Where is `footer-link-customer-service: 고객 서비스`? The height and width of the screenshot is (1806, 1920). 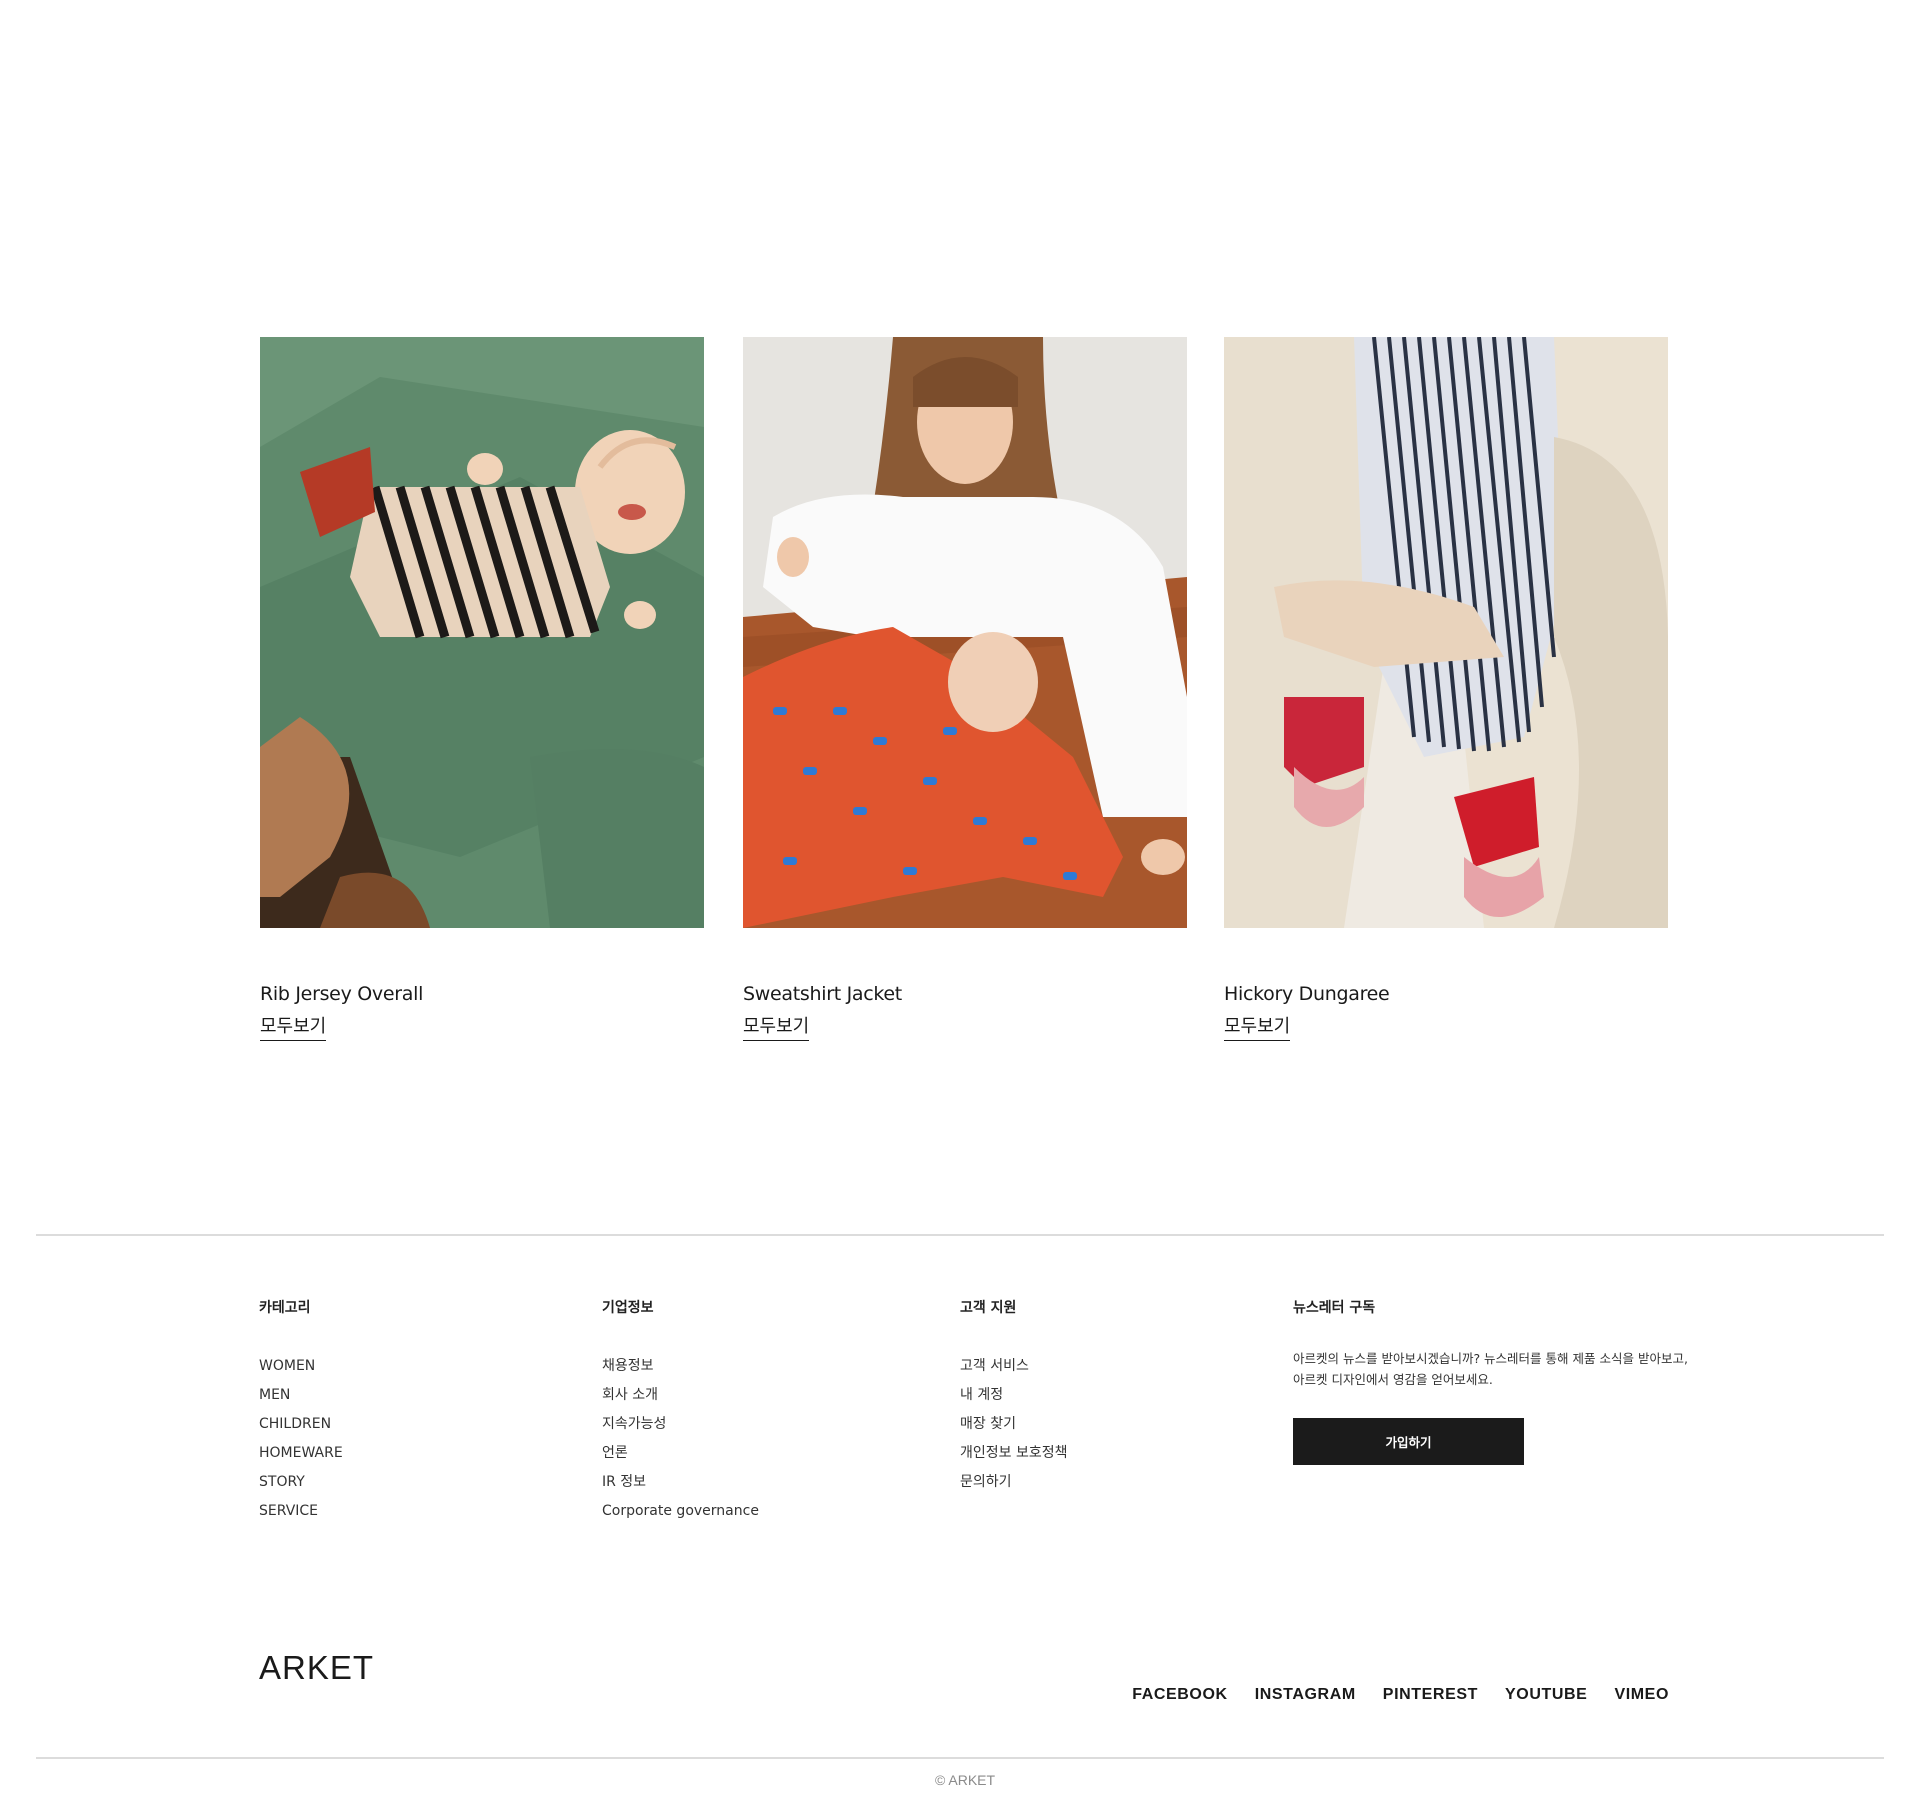
footer-link-customer-service: 고객 서비스 is located at coordinates (1100, 1366).